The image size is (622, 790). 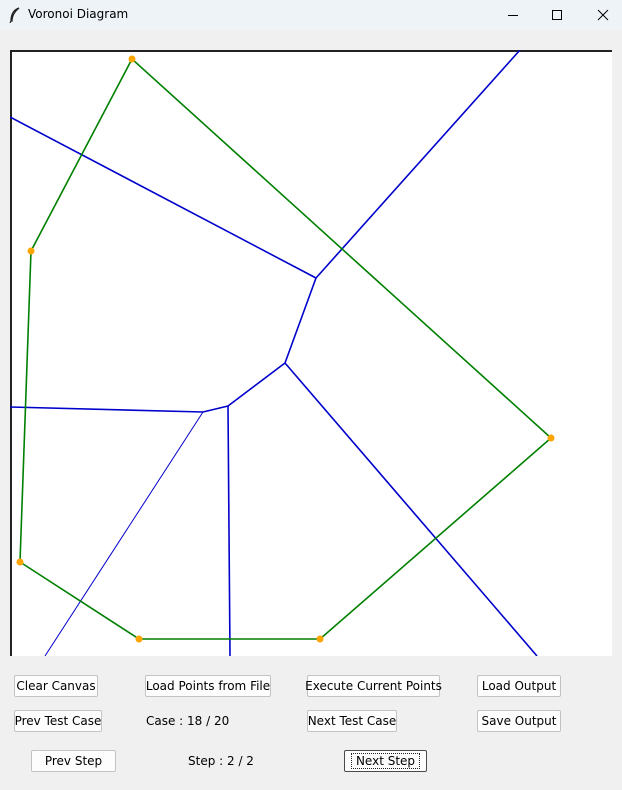 What do you see at coordinates (78, 14) in the screenshot?
I see `window-title: Voronoi Diagram` at bounding box center [78, 14].